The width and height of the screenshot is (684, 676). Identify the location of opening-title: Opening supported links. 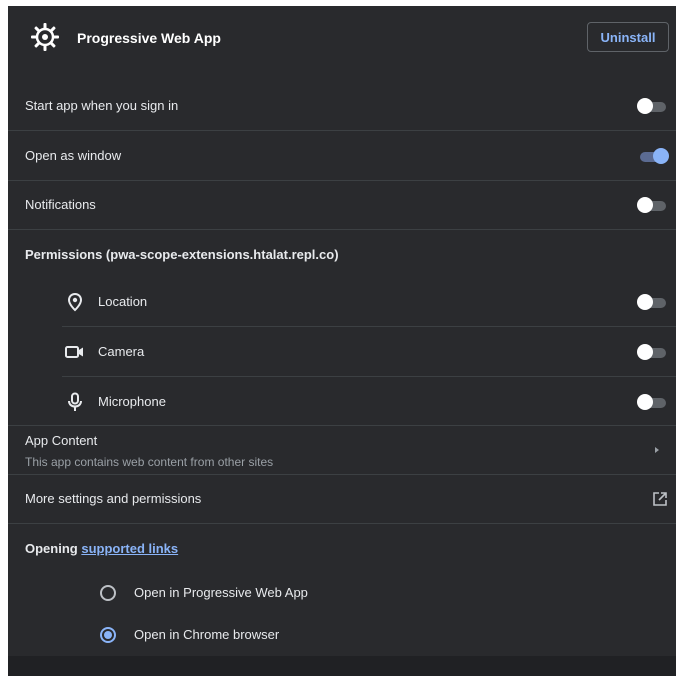
(101, 548).